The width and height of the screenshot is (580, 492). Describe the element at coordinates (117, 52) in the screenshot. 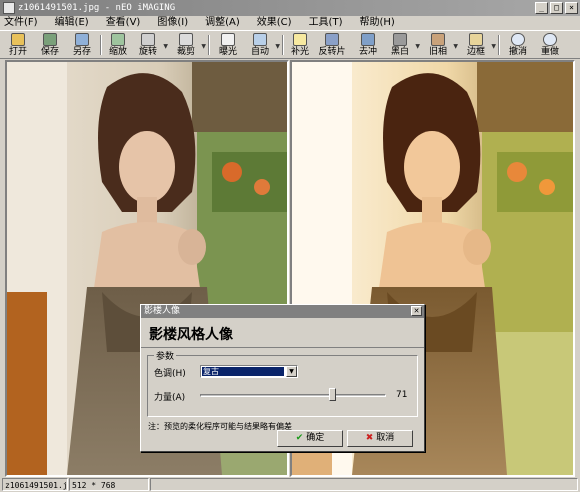

I see `resize-label: 缩放` at that location.